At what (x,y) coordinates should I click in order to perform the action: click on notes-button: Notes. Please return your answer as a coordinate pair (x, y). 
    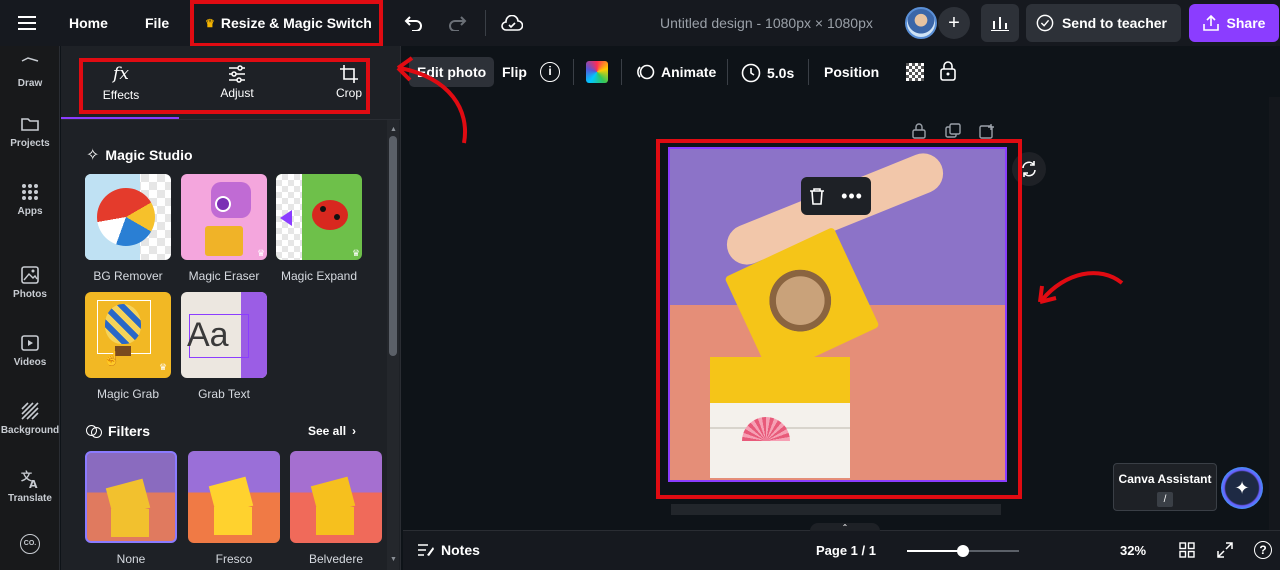
    Looking at the image, I should click on (448, 550).